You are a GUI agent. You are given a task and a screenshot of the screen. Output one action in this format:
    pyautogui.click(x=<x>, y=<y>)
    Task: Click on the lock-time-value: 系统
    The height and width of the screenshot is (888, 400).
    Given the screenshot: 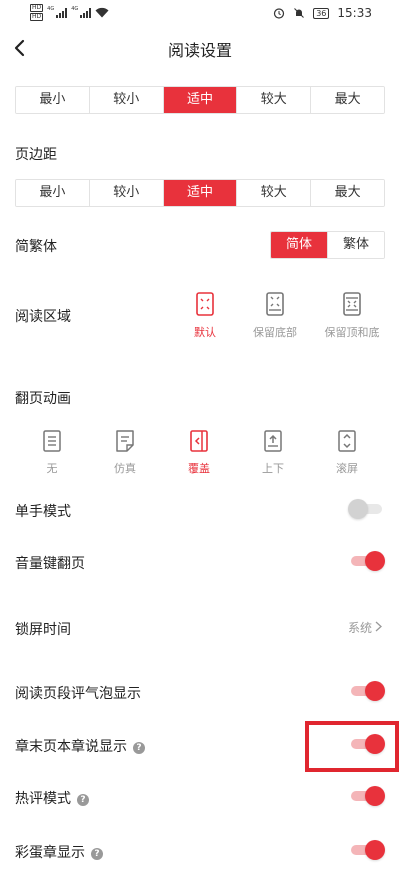 What is the action you would take?
    pyautogui.click(x=365, y=627)
    